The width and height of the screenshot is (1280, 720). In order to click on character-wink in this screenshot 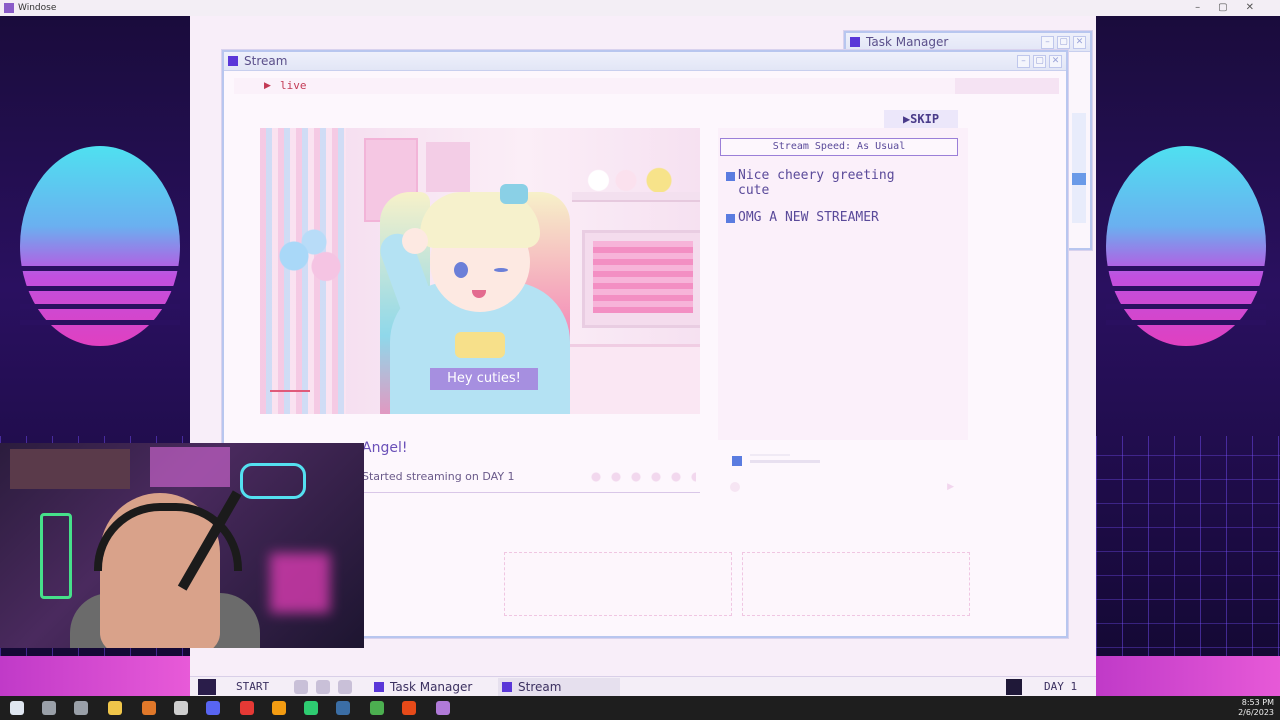, I will do `click(501, 270)`.